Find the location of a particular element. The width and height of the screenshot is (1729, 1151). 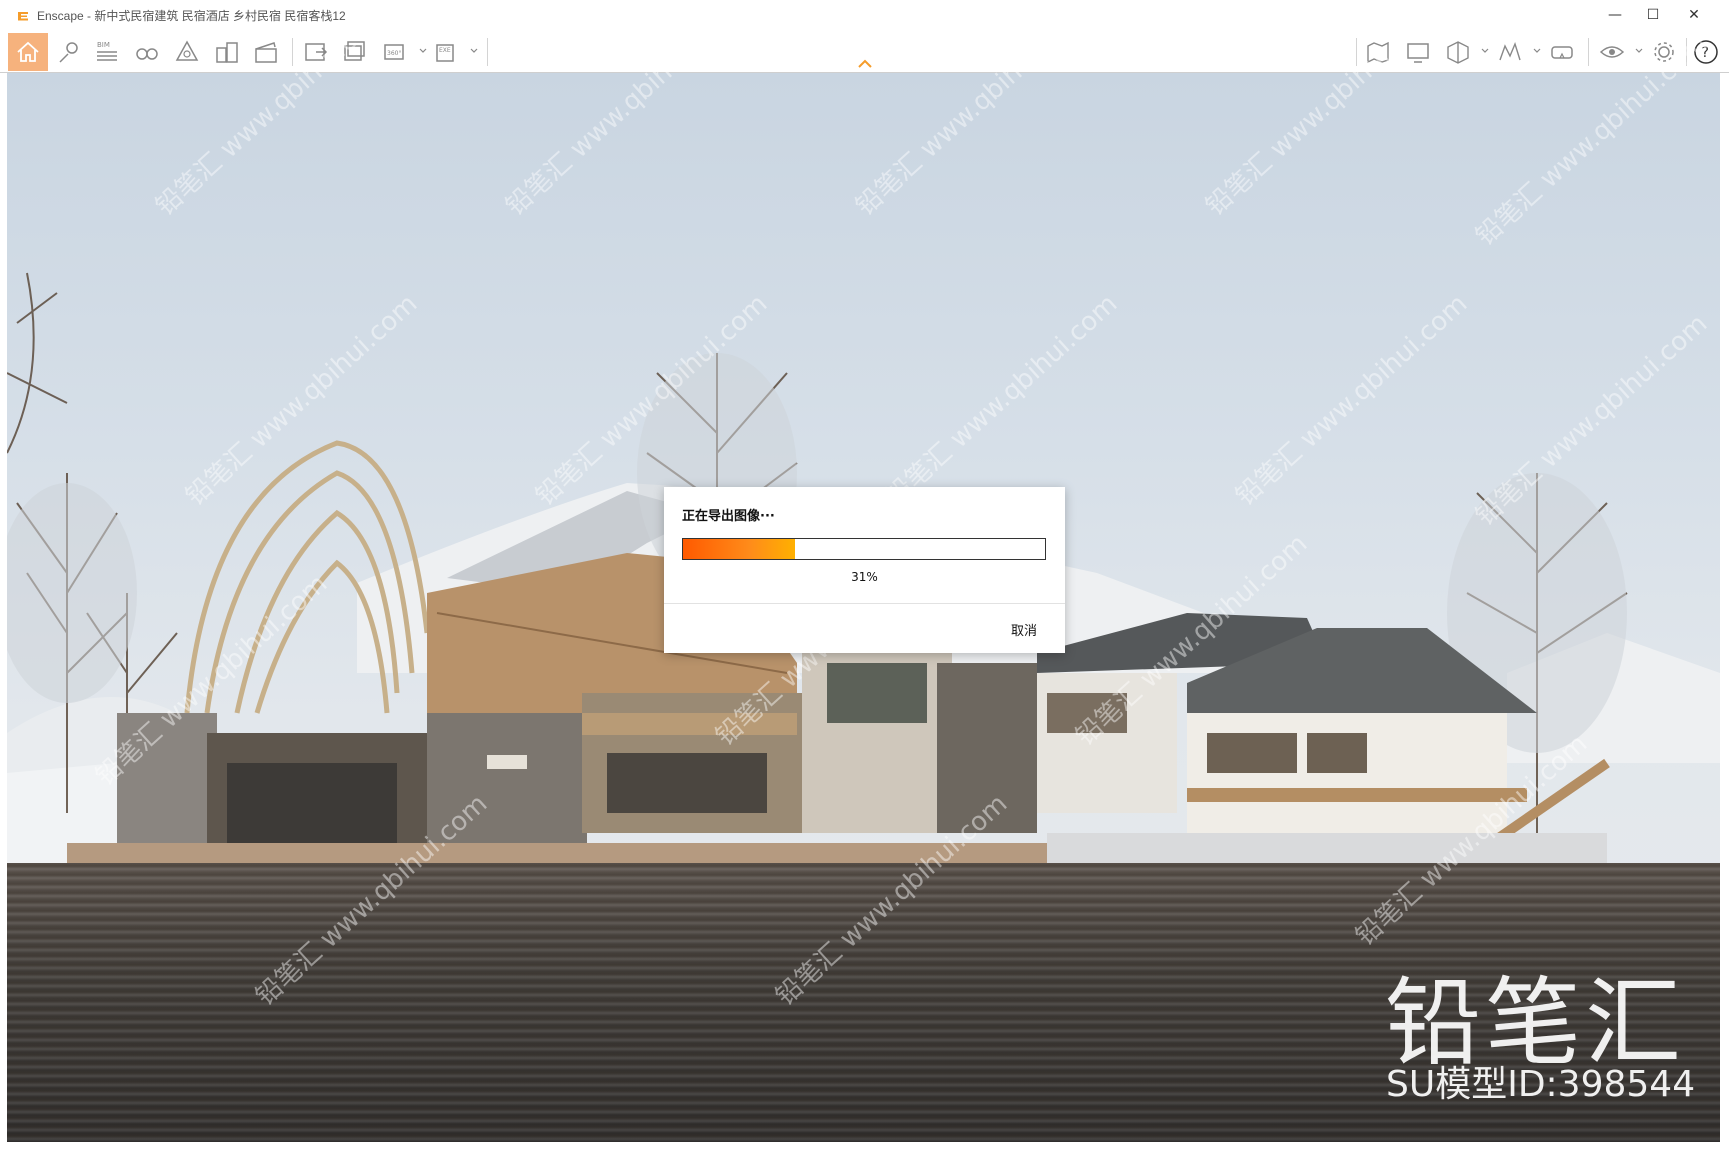

batch-render-button is located at coordinates (356, 52).